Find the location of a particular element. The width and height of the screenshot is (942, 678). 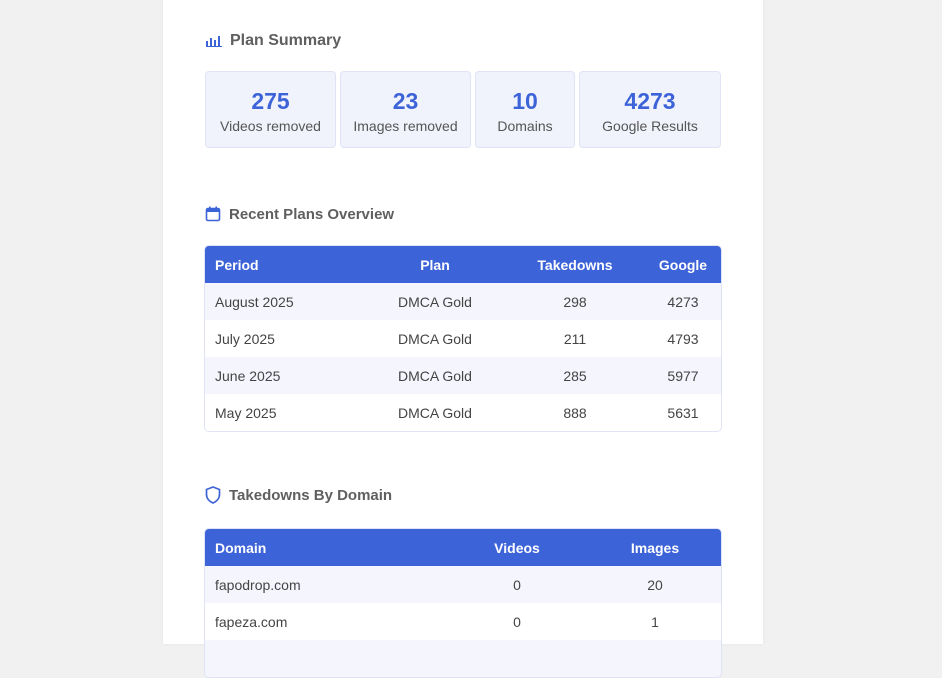

table-cell: 20 is located at coordinates (655, 584).